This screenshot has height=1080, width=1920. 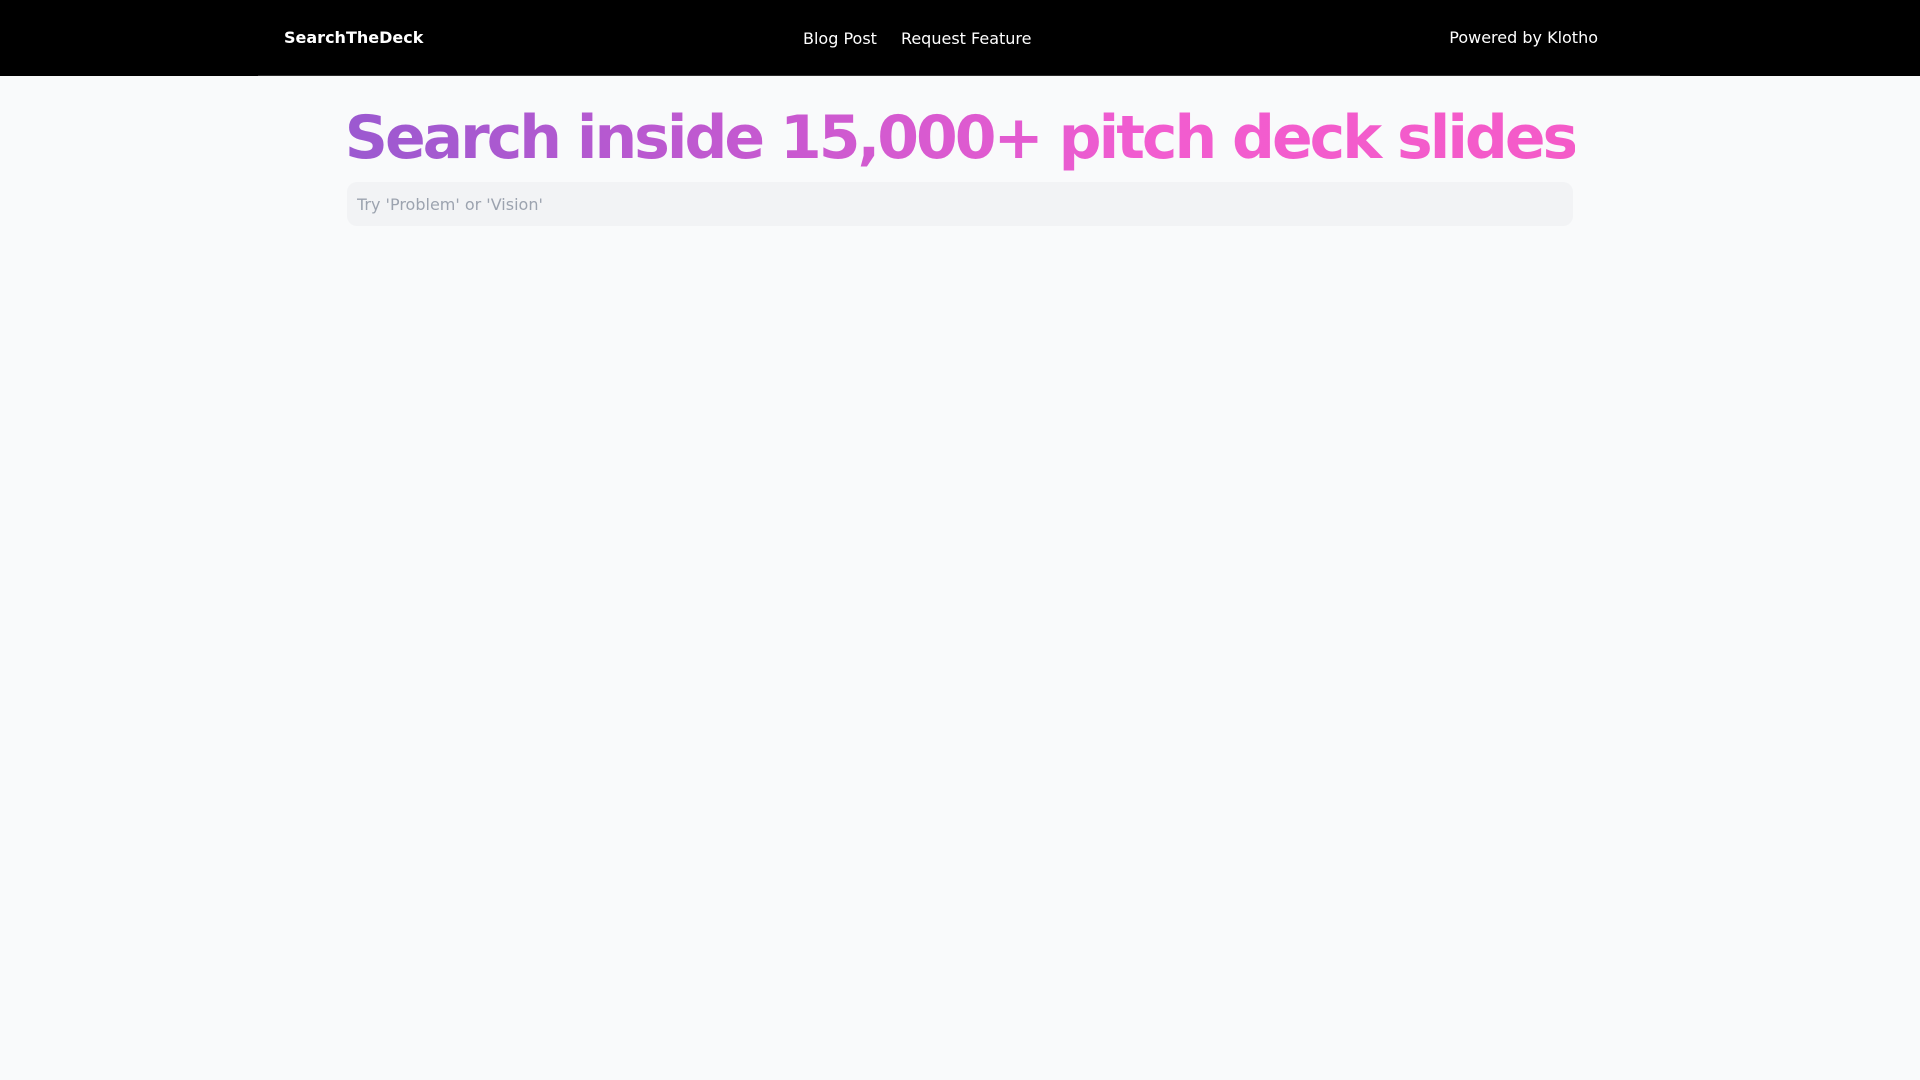 I want to click on search-bar, so click(x=960, y=204).